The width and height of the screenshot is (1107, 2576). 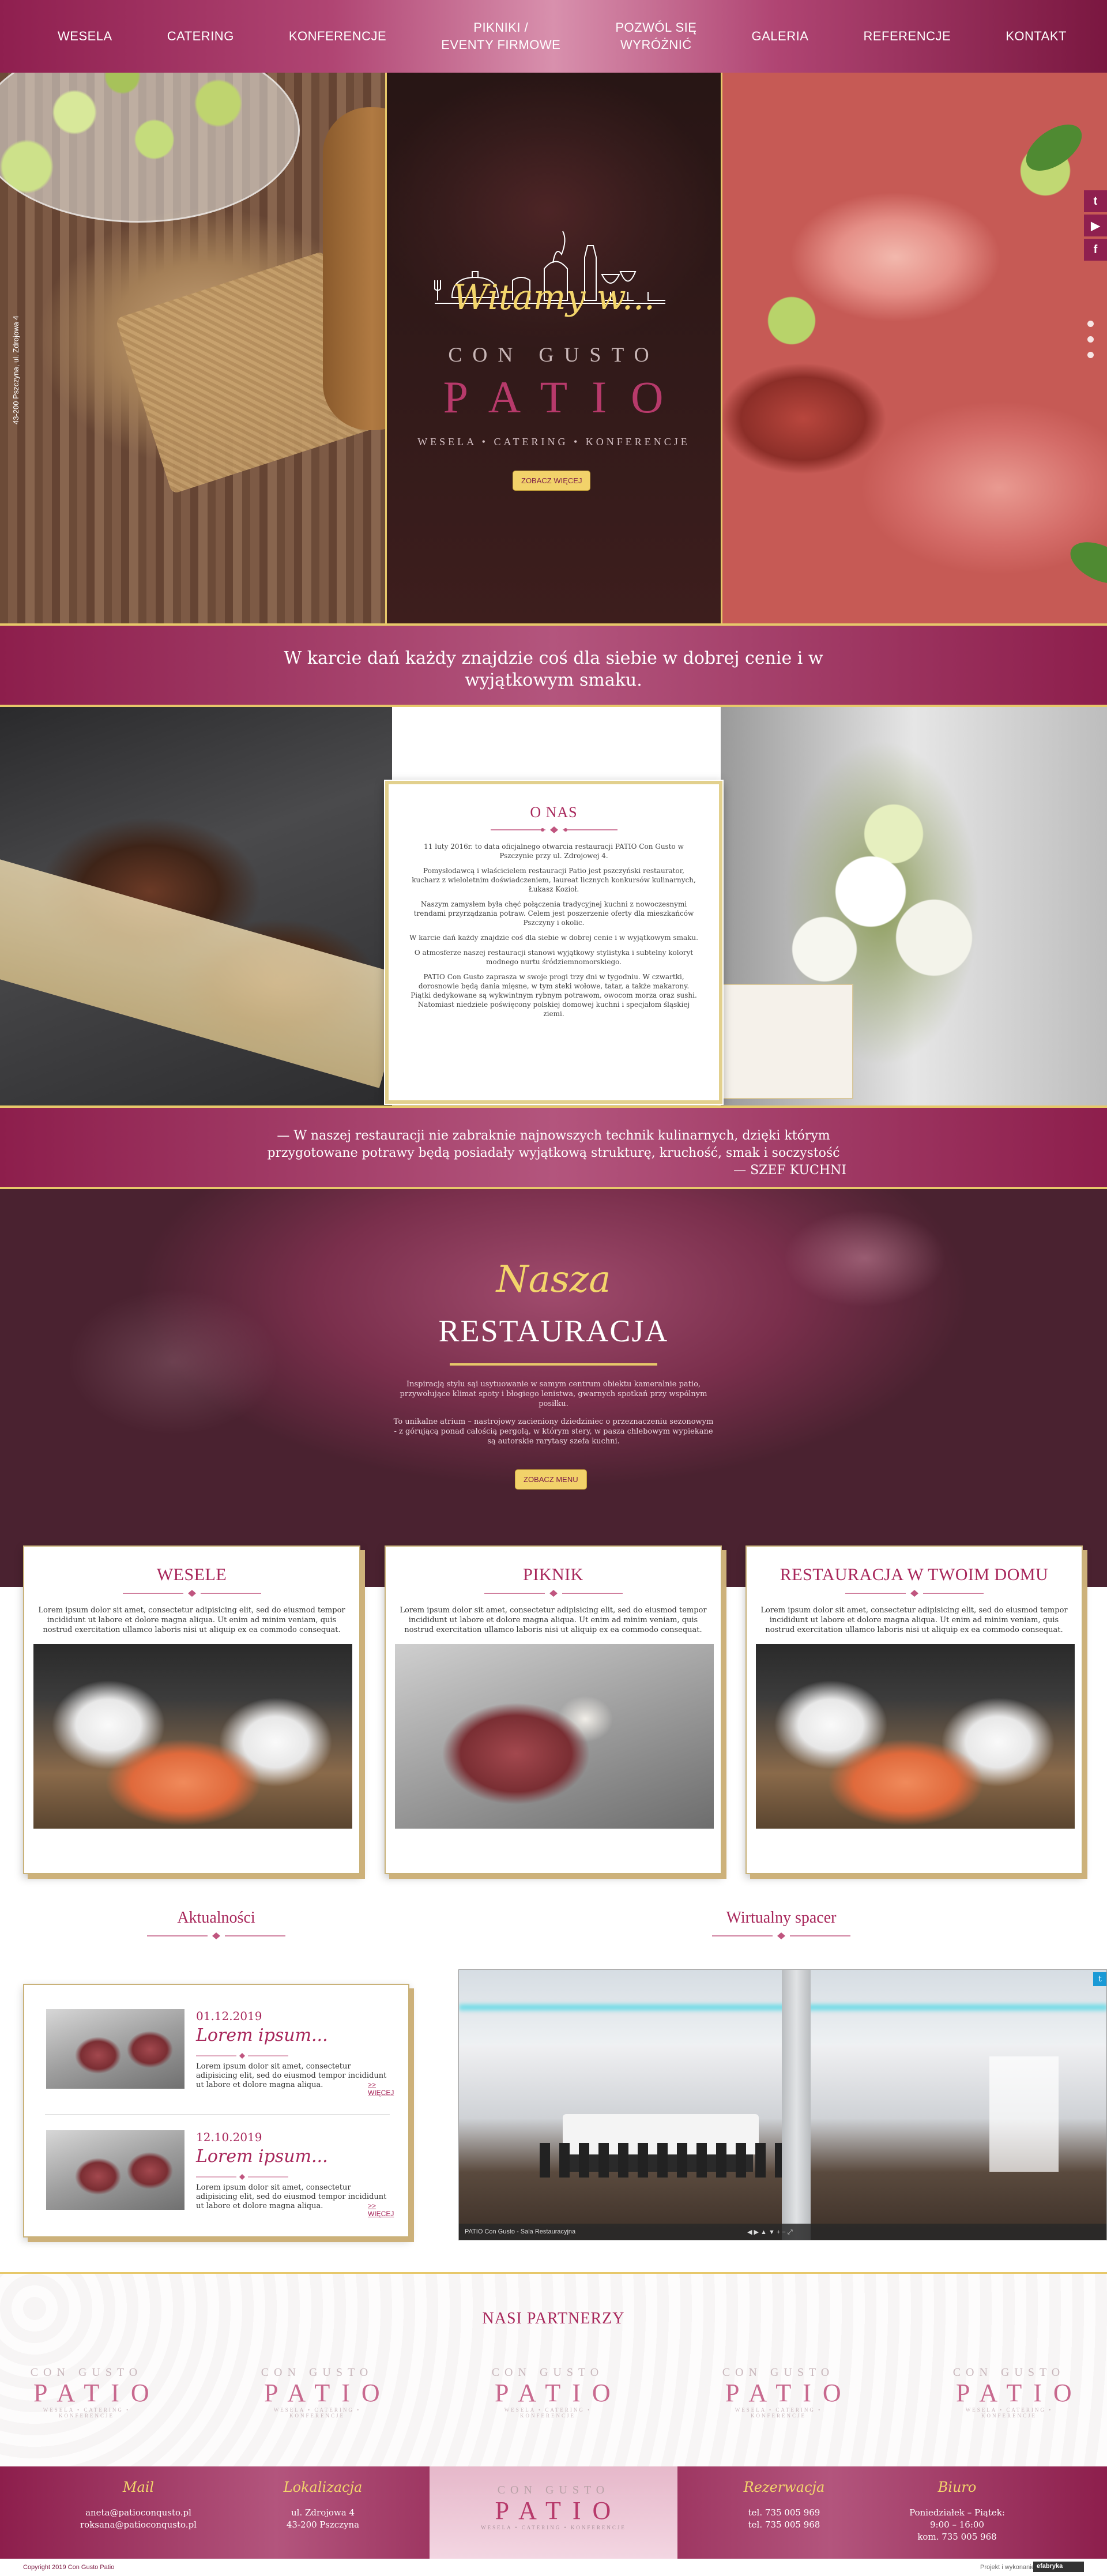 I want to click on efabryka-logo: efabryka, so click(x=1058, y=2567).